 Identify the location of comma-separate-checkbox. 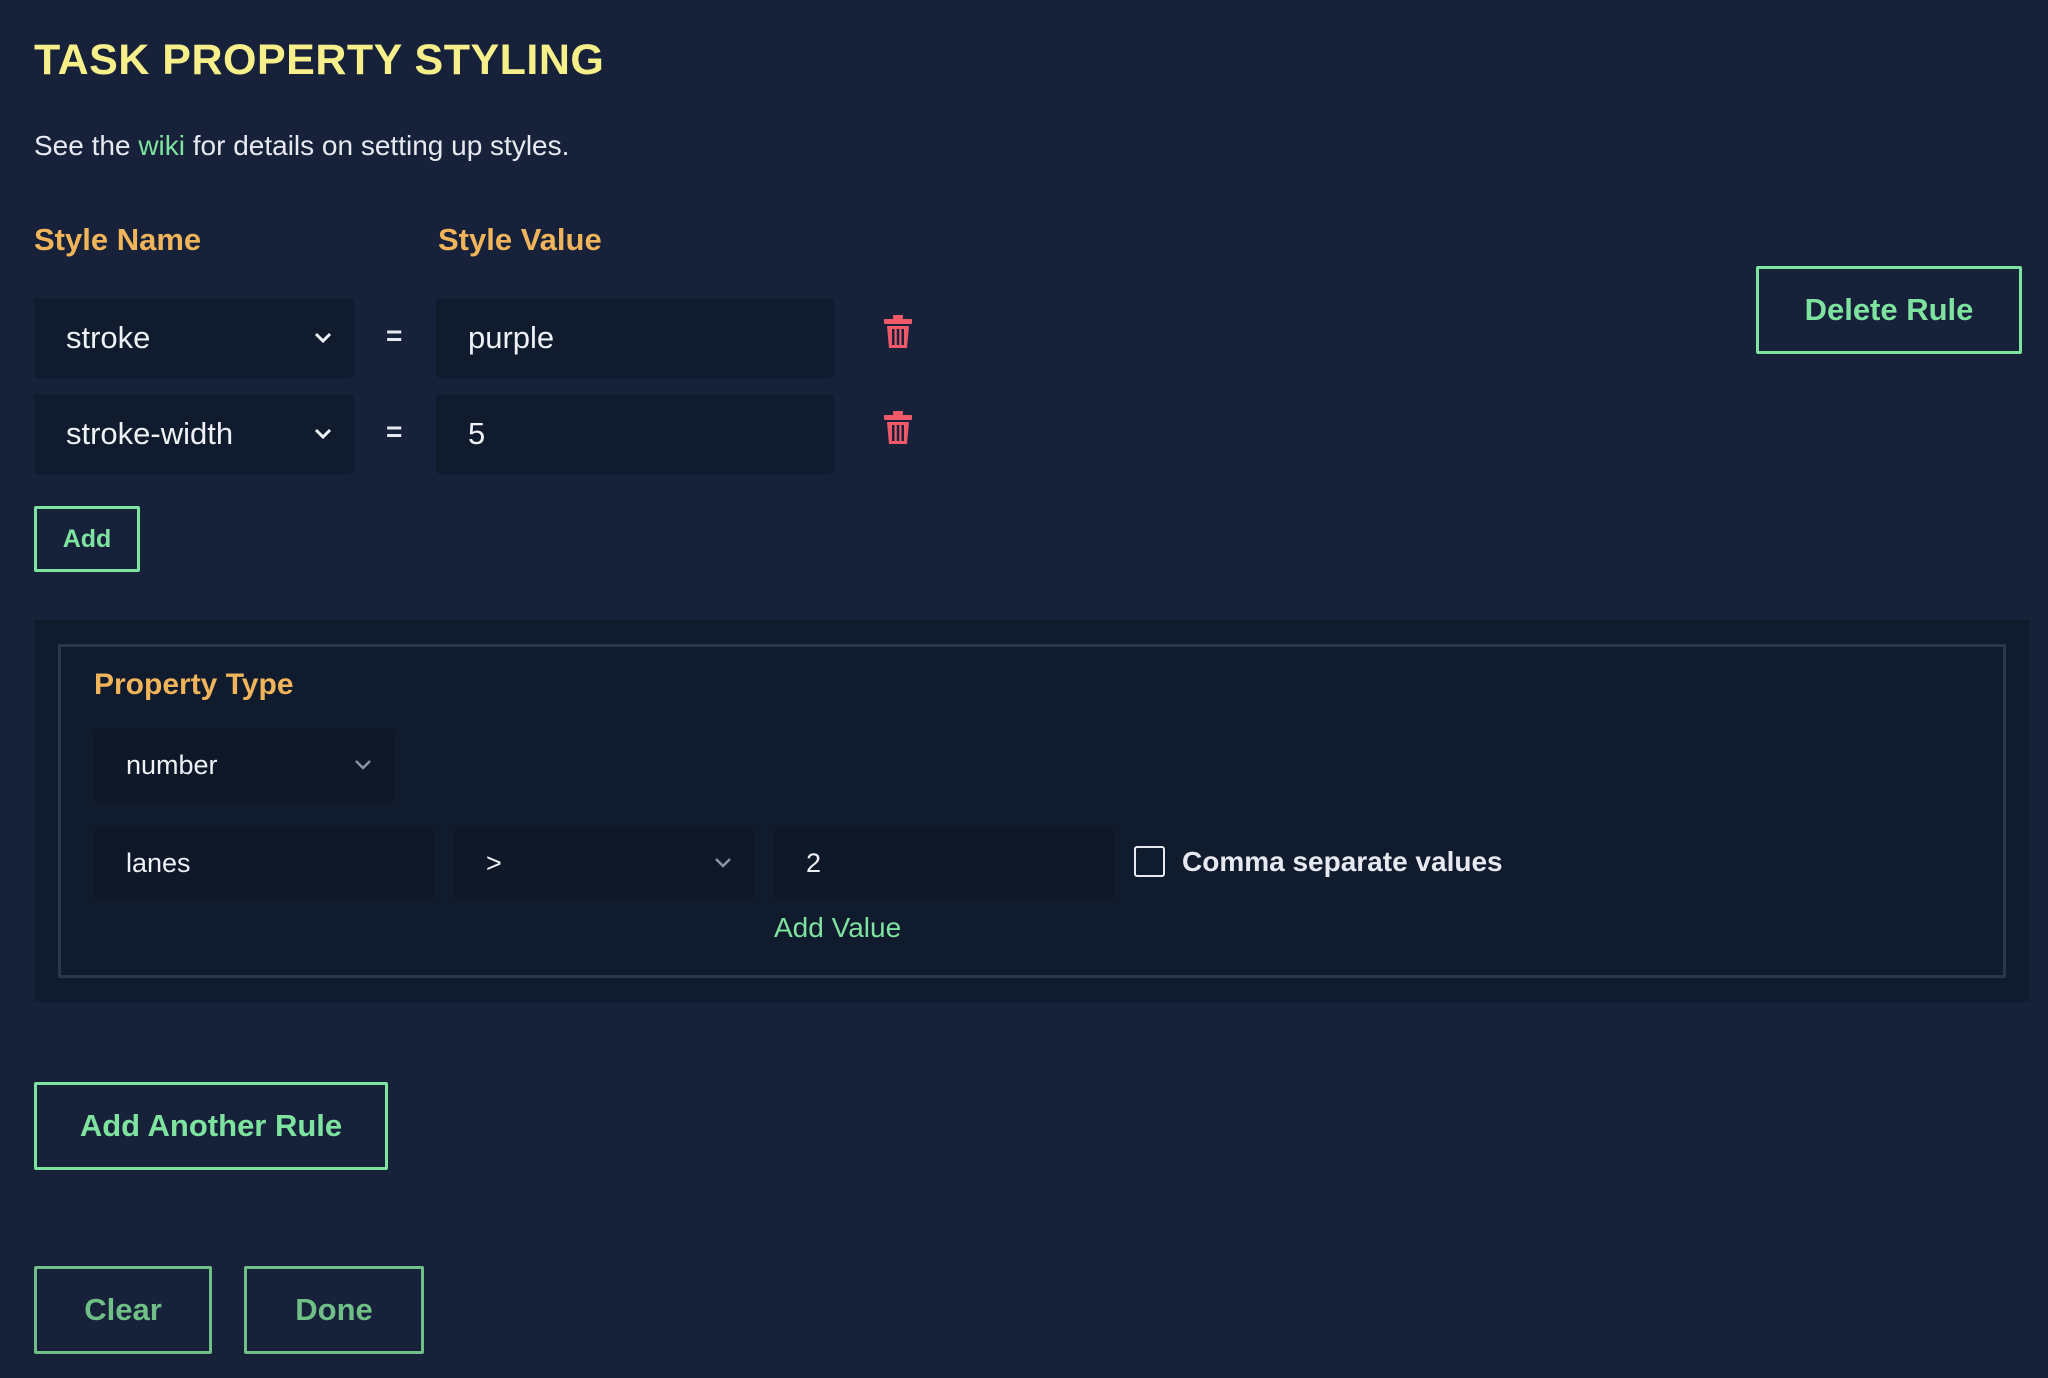
(1149, 861).